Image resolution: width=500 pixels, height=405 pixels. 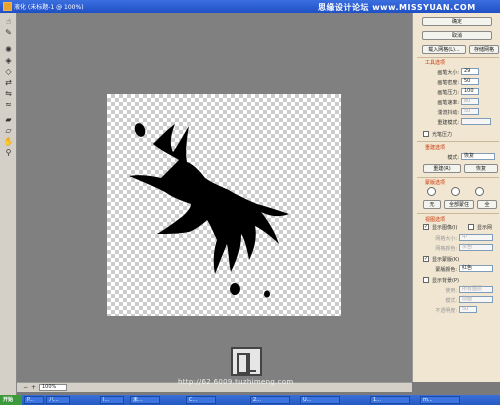 I want to click on backdrop-use-label: 使用:, so click(x=451, y=291).